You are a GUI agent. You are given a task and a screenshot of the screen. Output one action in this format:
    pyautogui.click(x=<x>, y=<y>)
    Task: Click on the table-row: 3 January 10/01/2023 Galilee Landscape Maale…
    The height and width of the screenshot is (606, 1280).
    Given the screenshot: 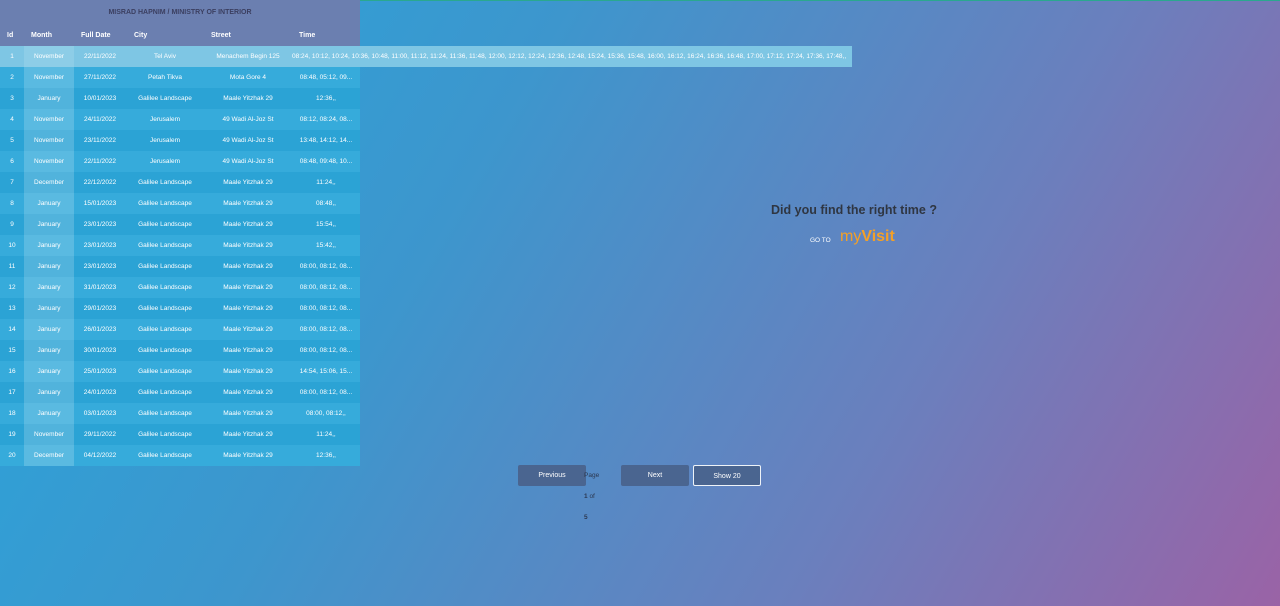 What is the action you would take?
    pyautogui.click(x=180, y=98)
    